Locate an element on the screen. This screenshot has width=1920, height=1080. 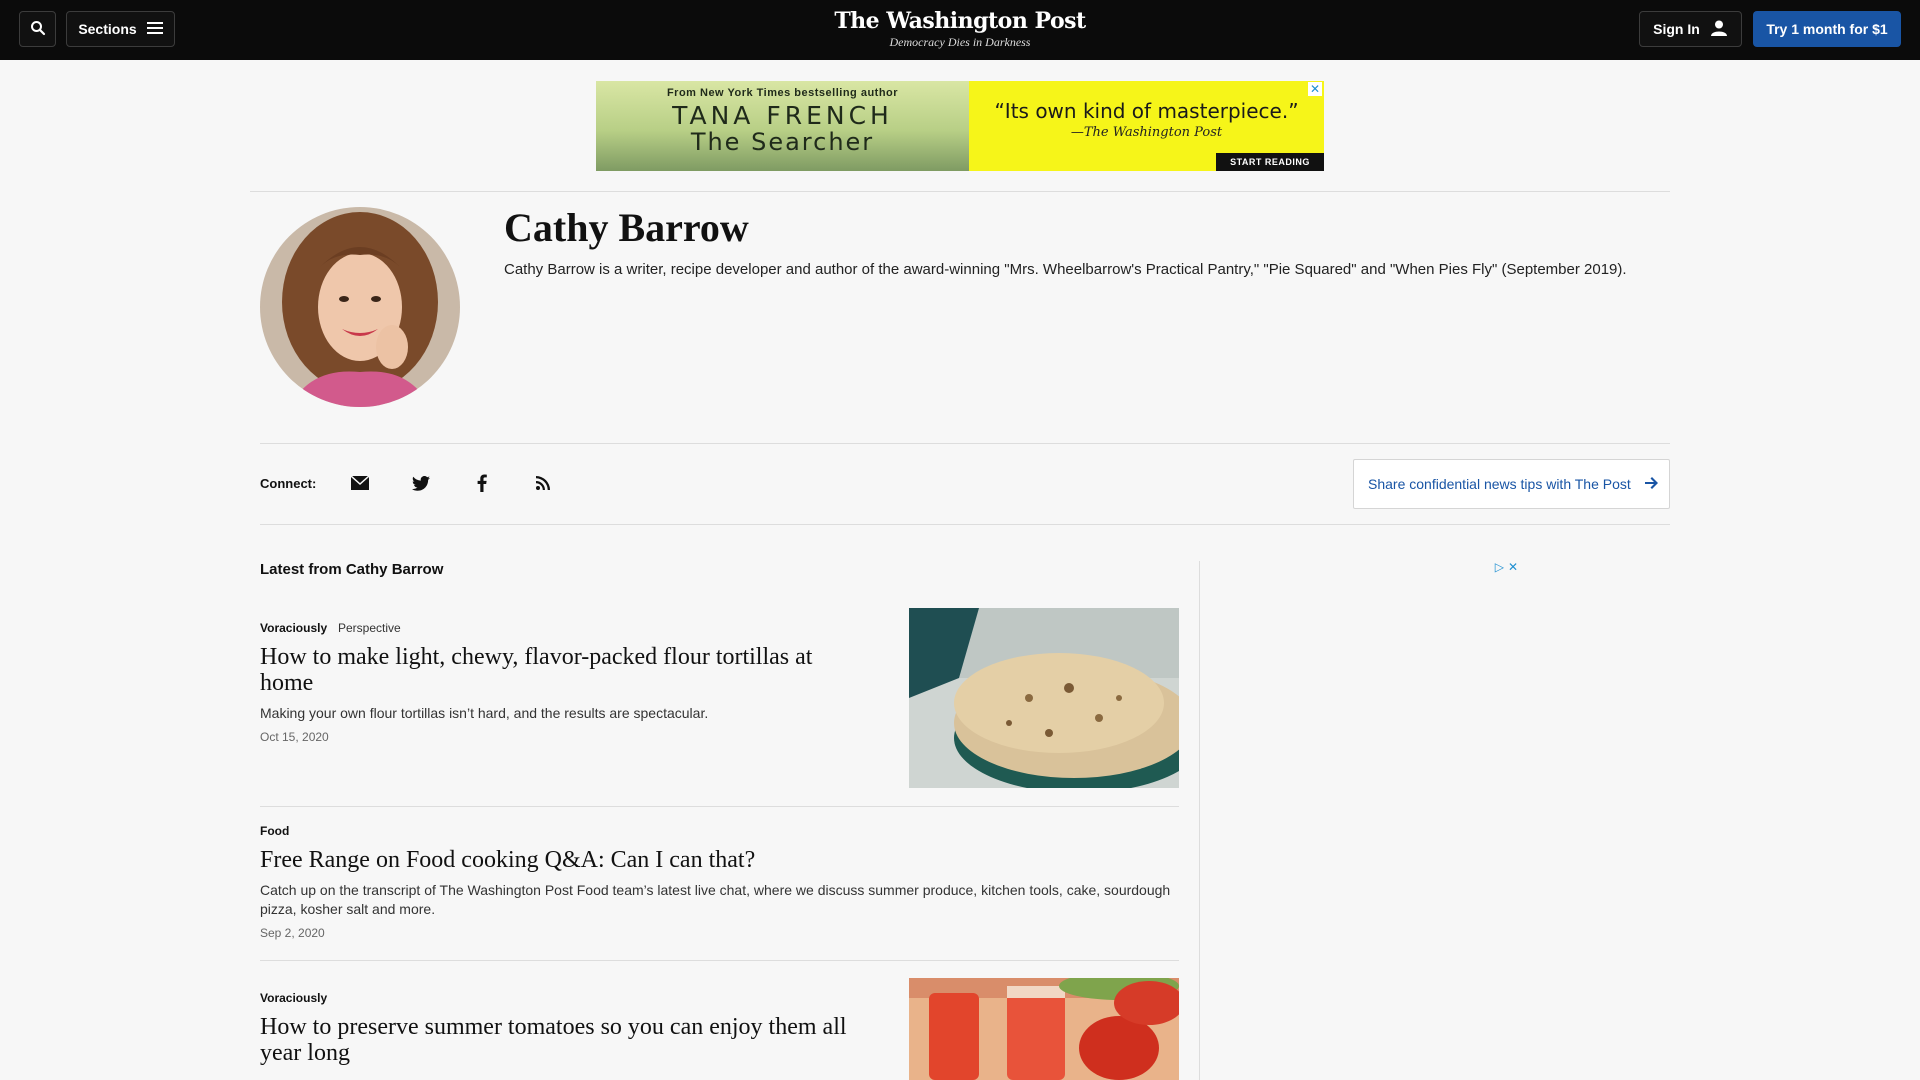
logo-title: The Washington Post is located at coordinates (960, 21).